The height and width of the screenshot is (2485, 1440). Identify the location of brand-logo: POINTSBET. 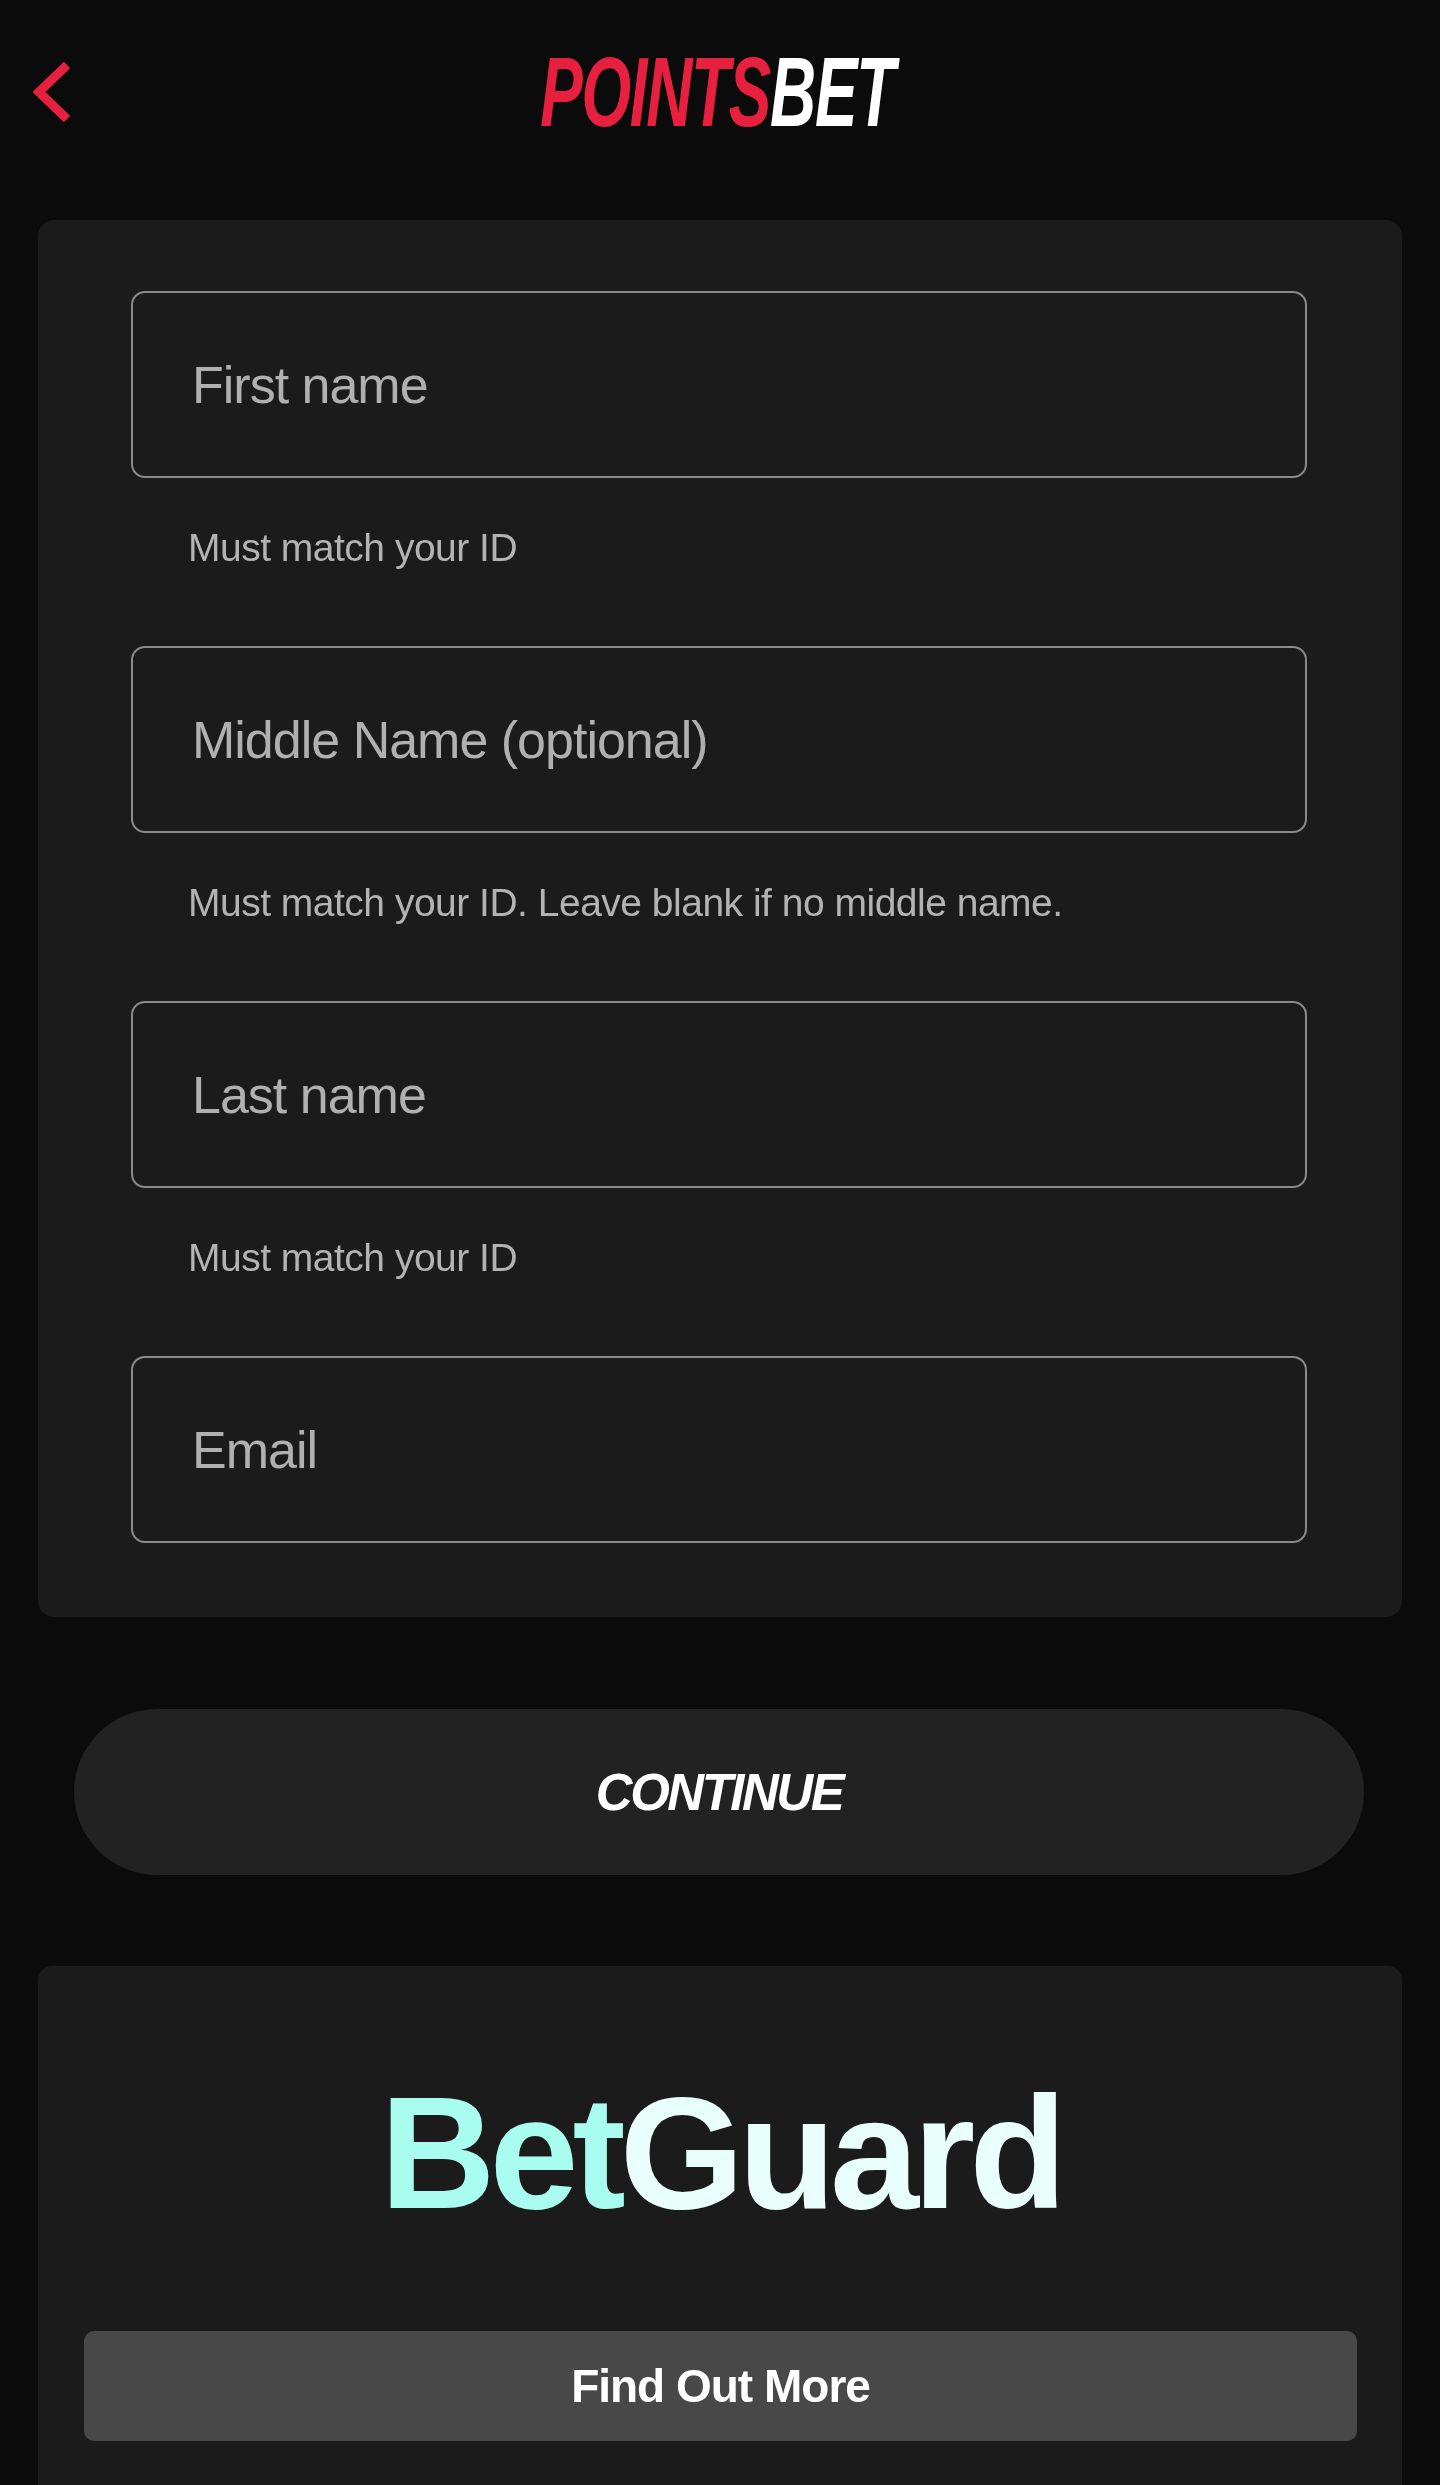
(720, 92).